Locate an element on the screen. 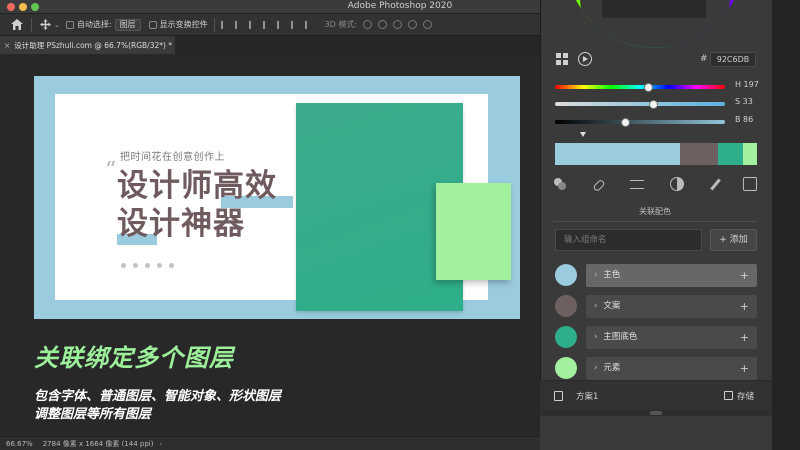  auto-select-label: 自动选择: is located at coordinates (94, 24).